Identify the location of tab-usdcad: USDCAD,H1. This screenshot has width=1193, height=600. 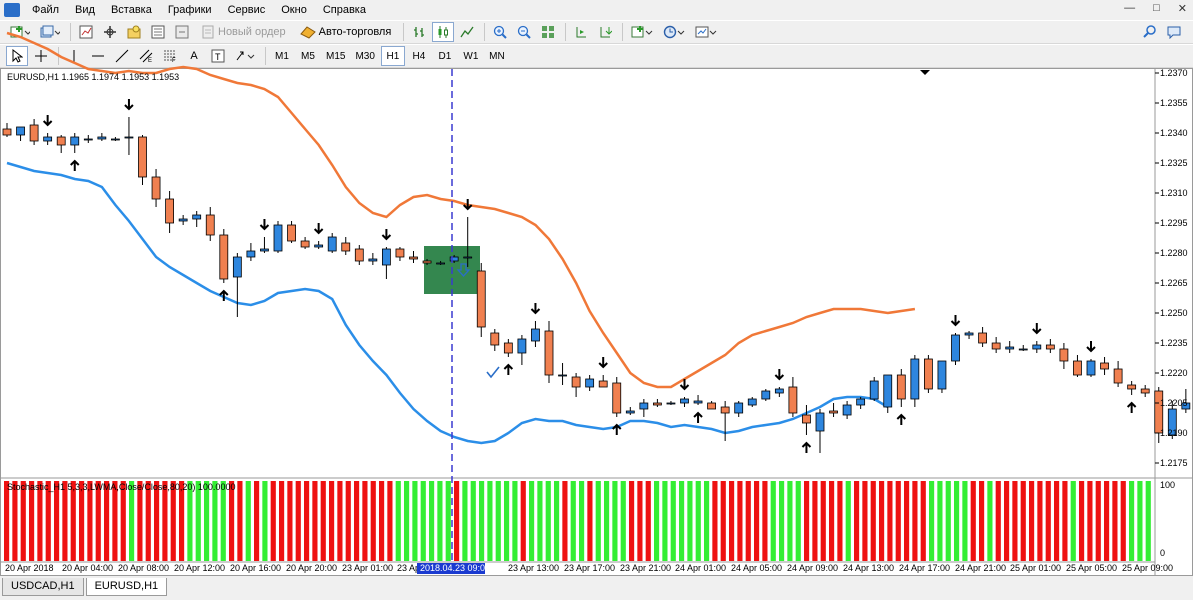
(43, 587).